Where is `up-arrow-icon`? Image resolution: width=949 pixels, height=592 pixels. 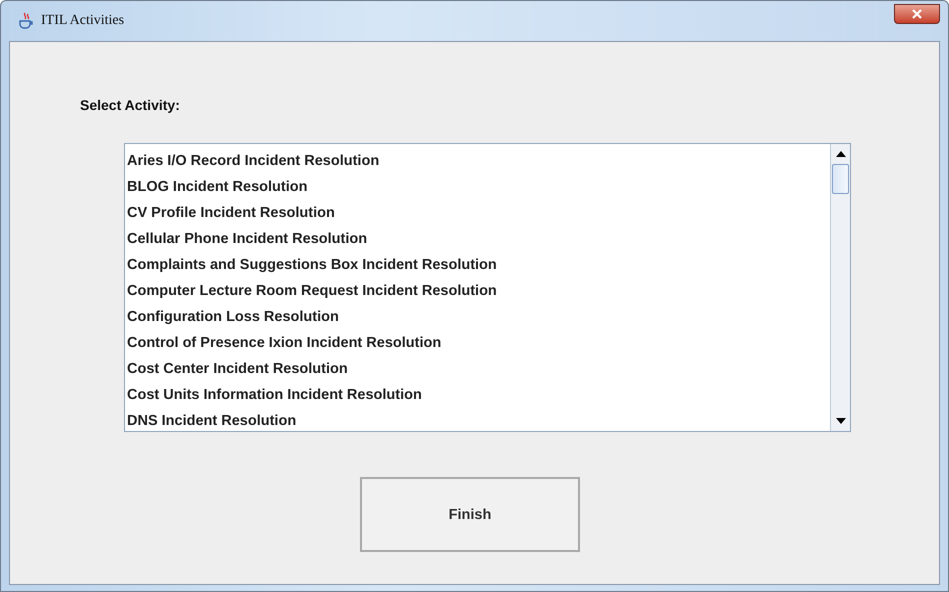 up-arrow-icon is located at coordinates (841, 154).